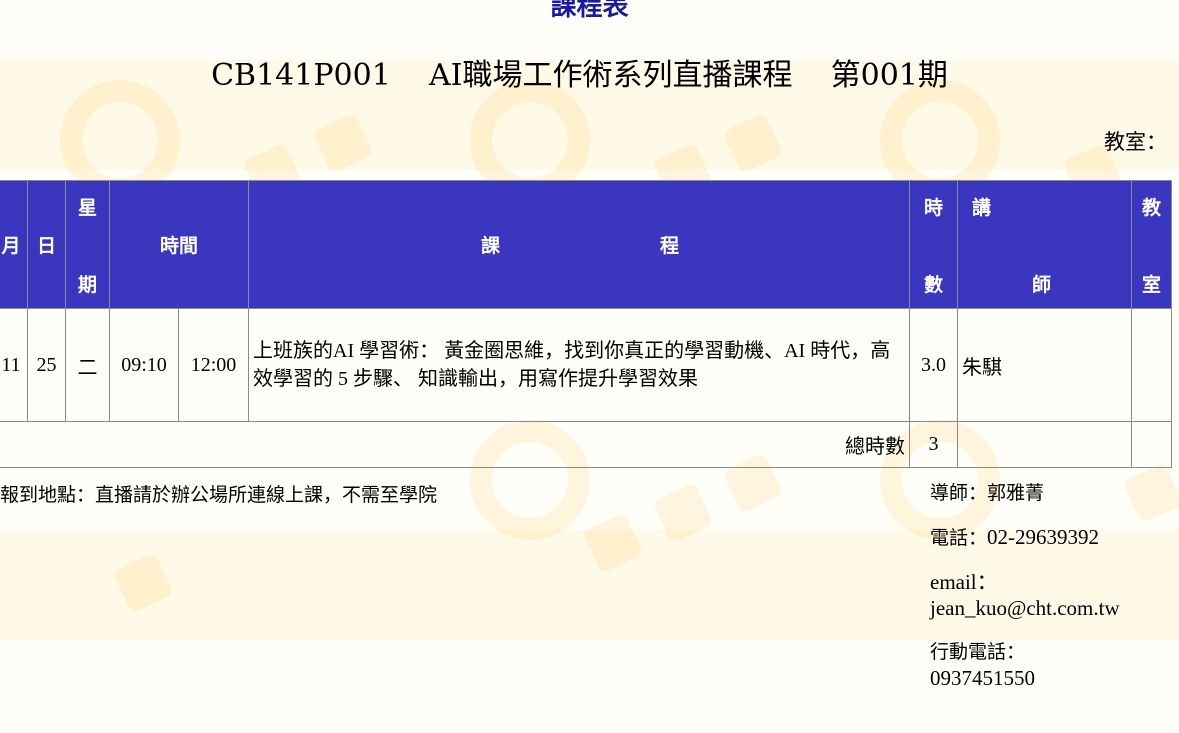 This screenshot has width=1179, height=733. I want to click on email-line: email： jean_kuo@cht.com.tw, so click(1052, 595).